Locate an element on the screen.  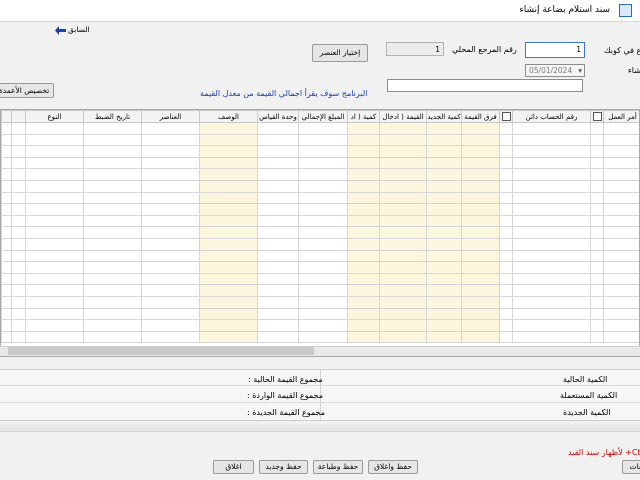
col-header-elements: العناصر is located at coordinates (170, 116).